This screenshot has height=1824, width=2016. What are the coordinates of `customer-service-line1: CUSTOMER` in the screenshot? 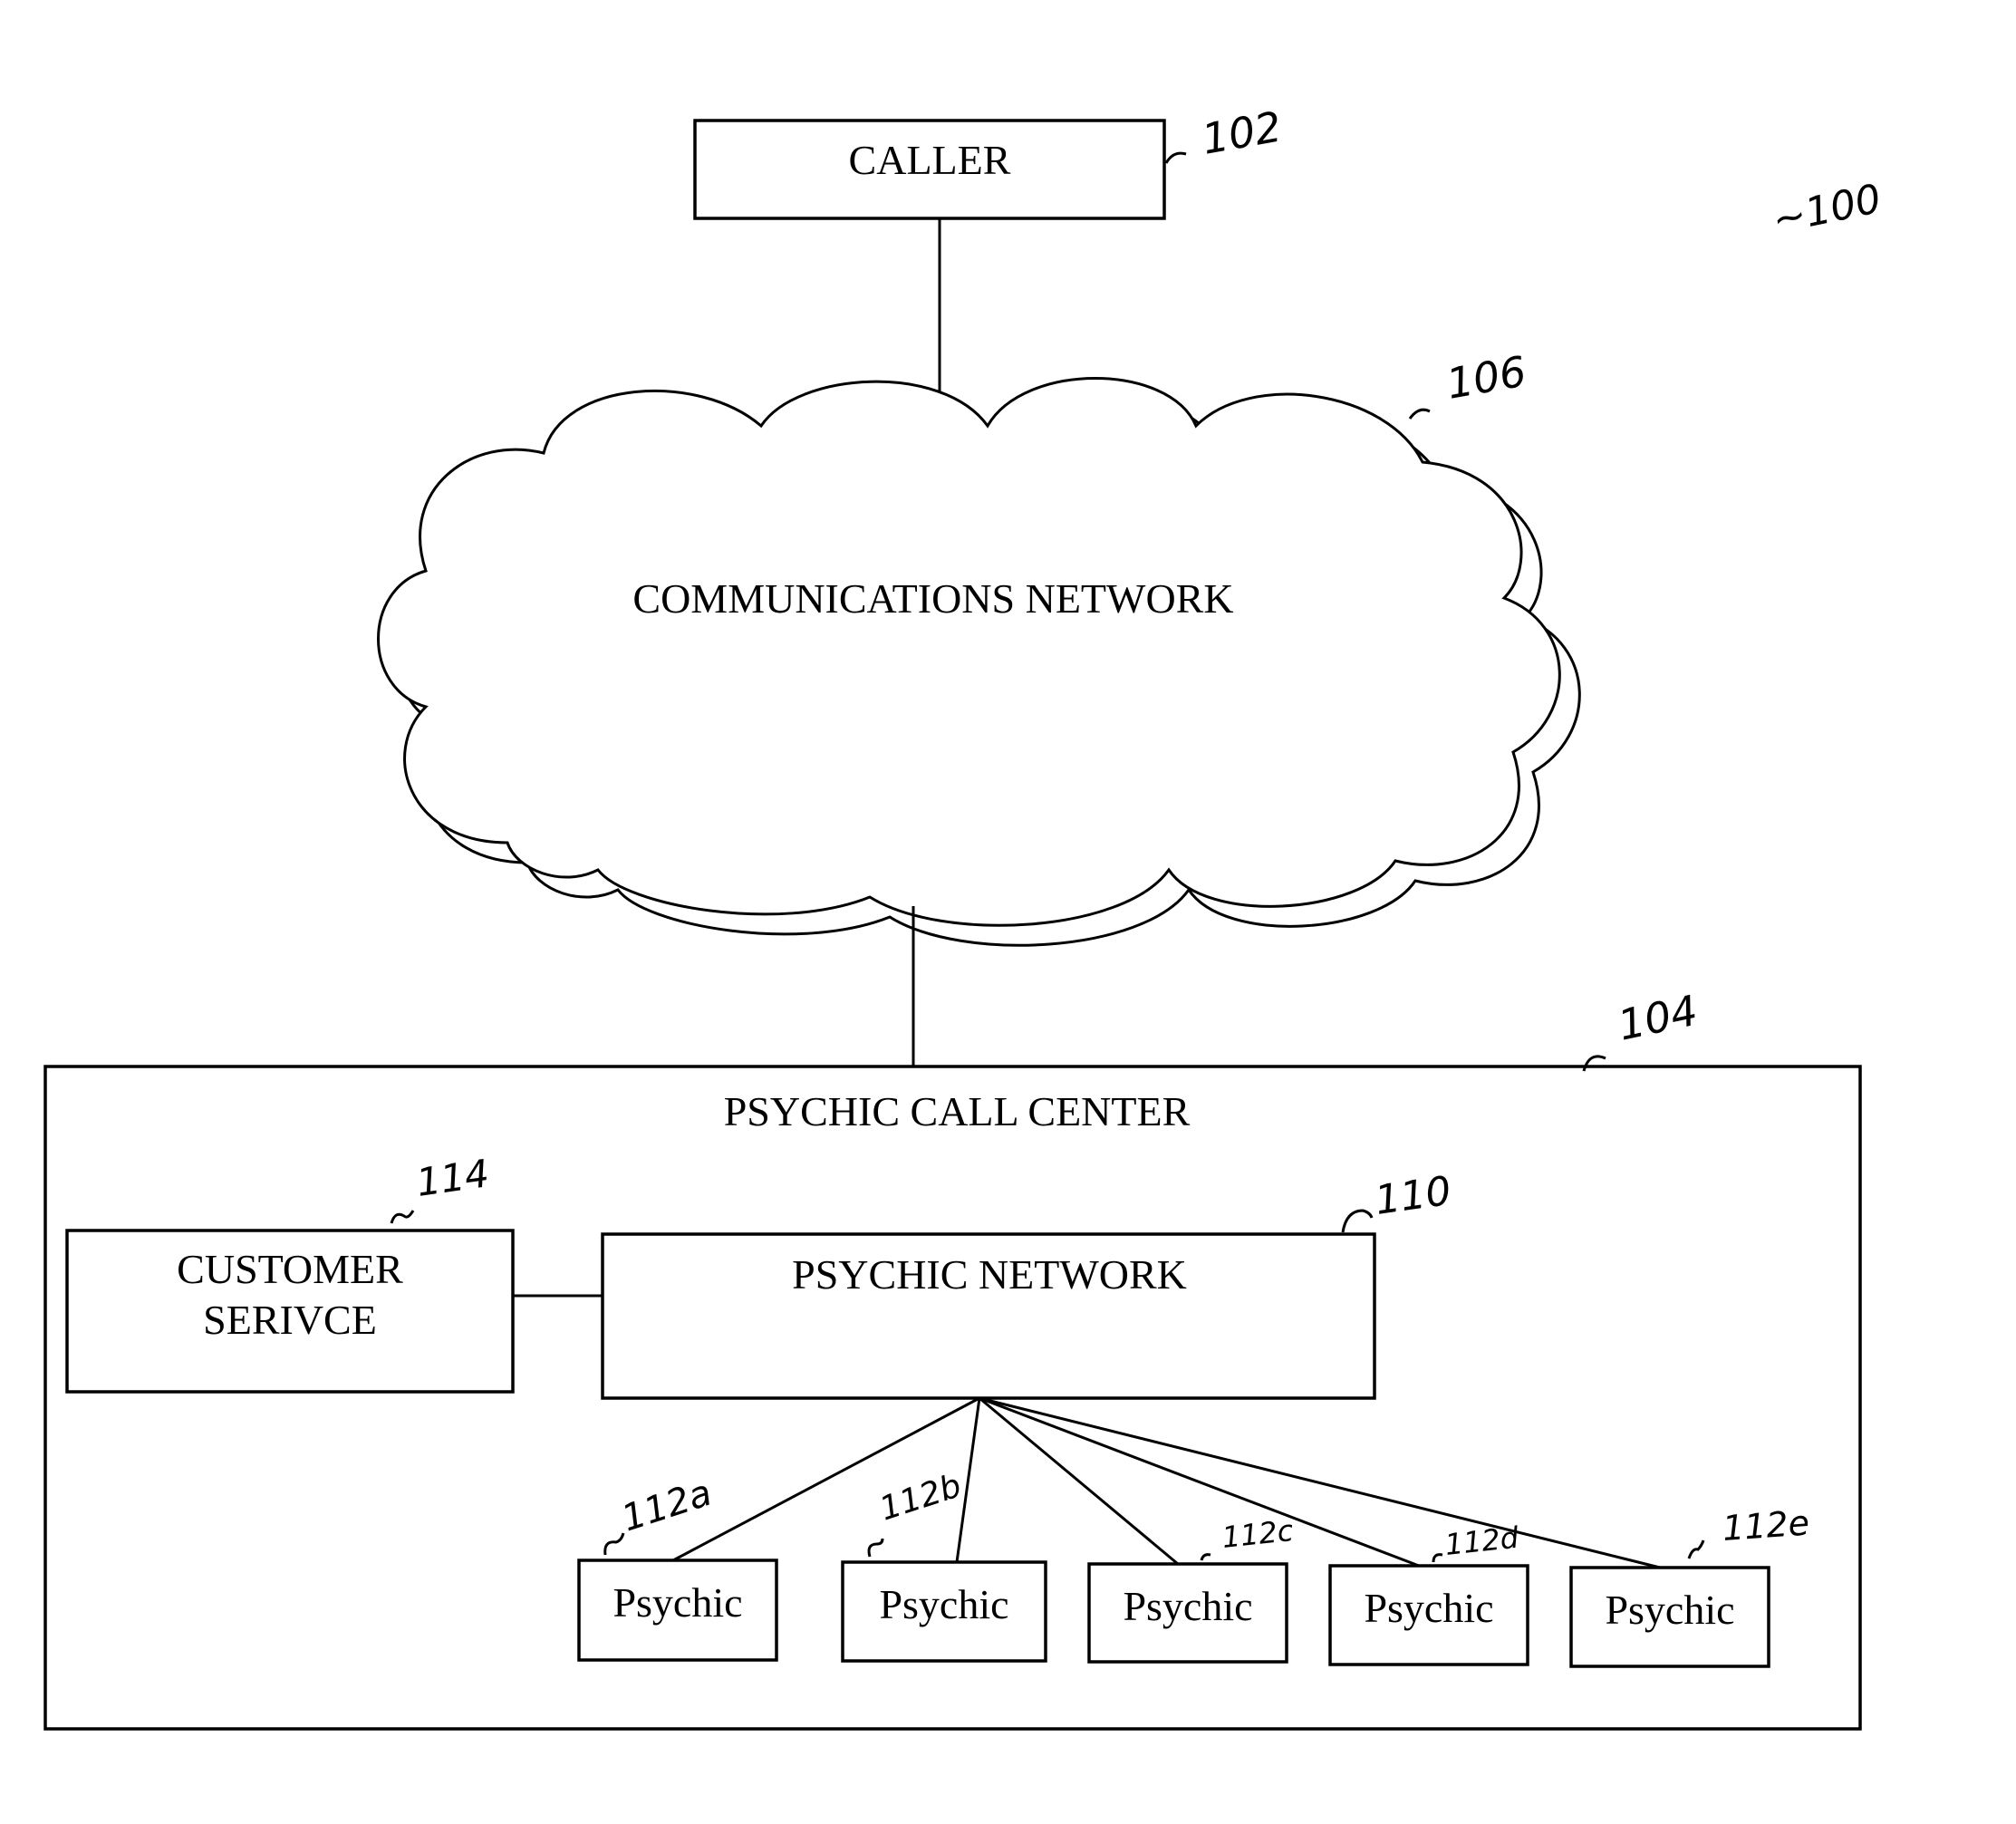 It's located at (290, 1269).